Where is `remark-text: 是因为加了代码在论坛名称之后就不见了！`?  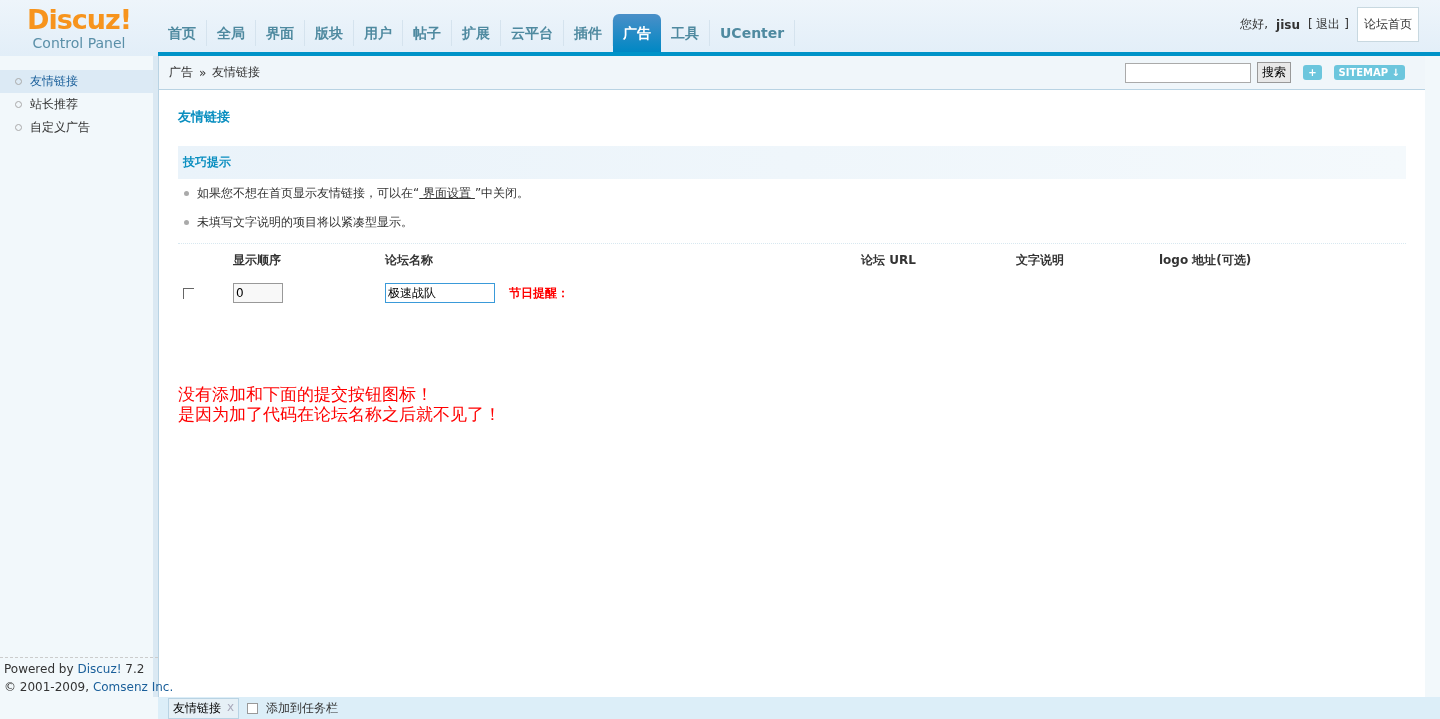
remark-text: 是因为加了代码在论坛名称之后就不见了！ is located at coordinates (340, 414).